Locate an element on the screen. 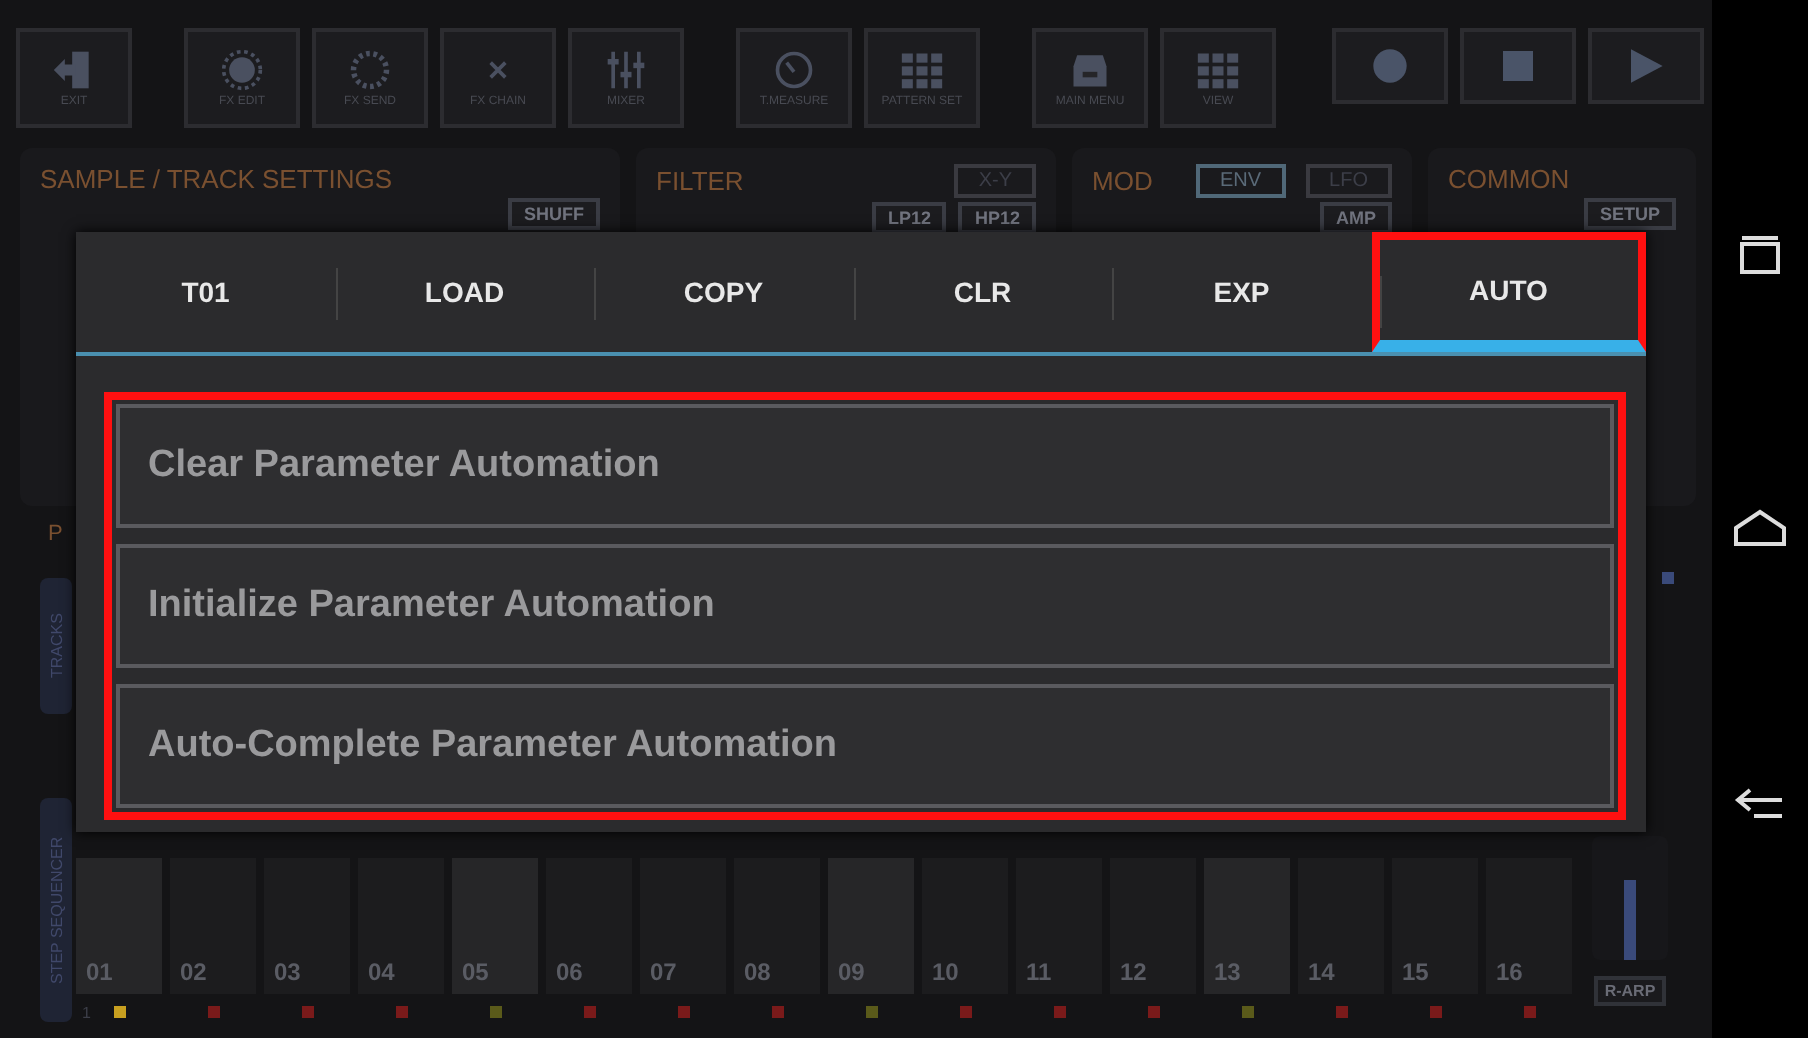 This screenshot has width=1808, height=1038. panel-button: HP12 is located at coordinates (997, 218).